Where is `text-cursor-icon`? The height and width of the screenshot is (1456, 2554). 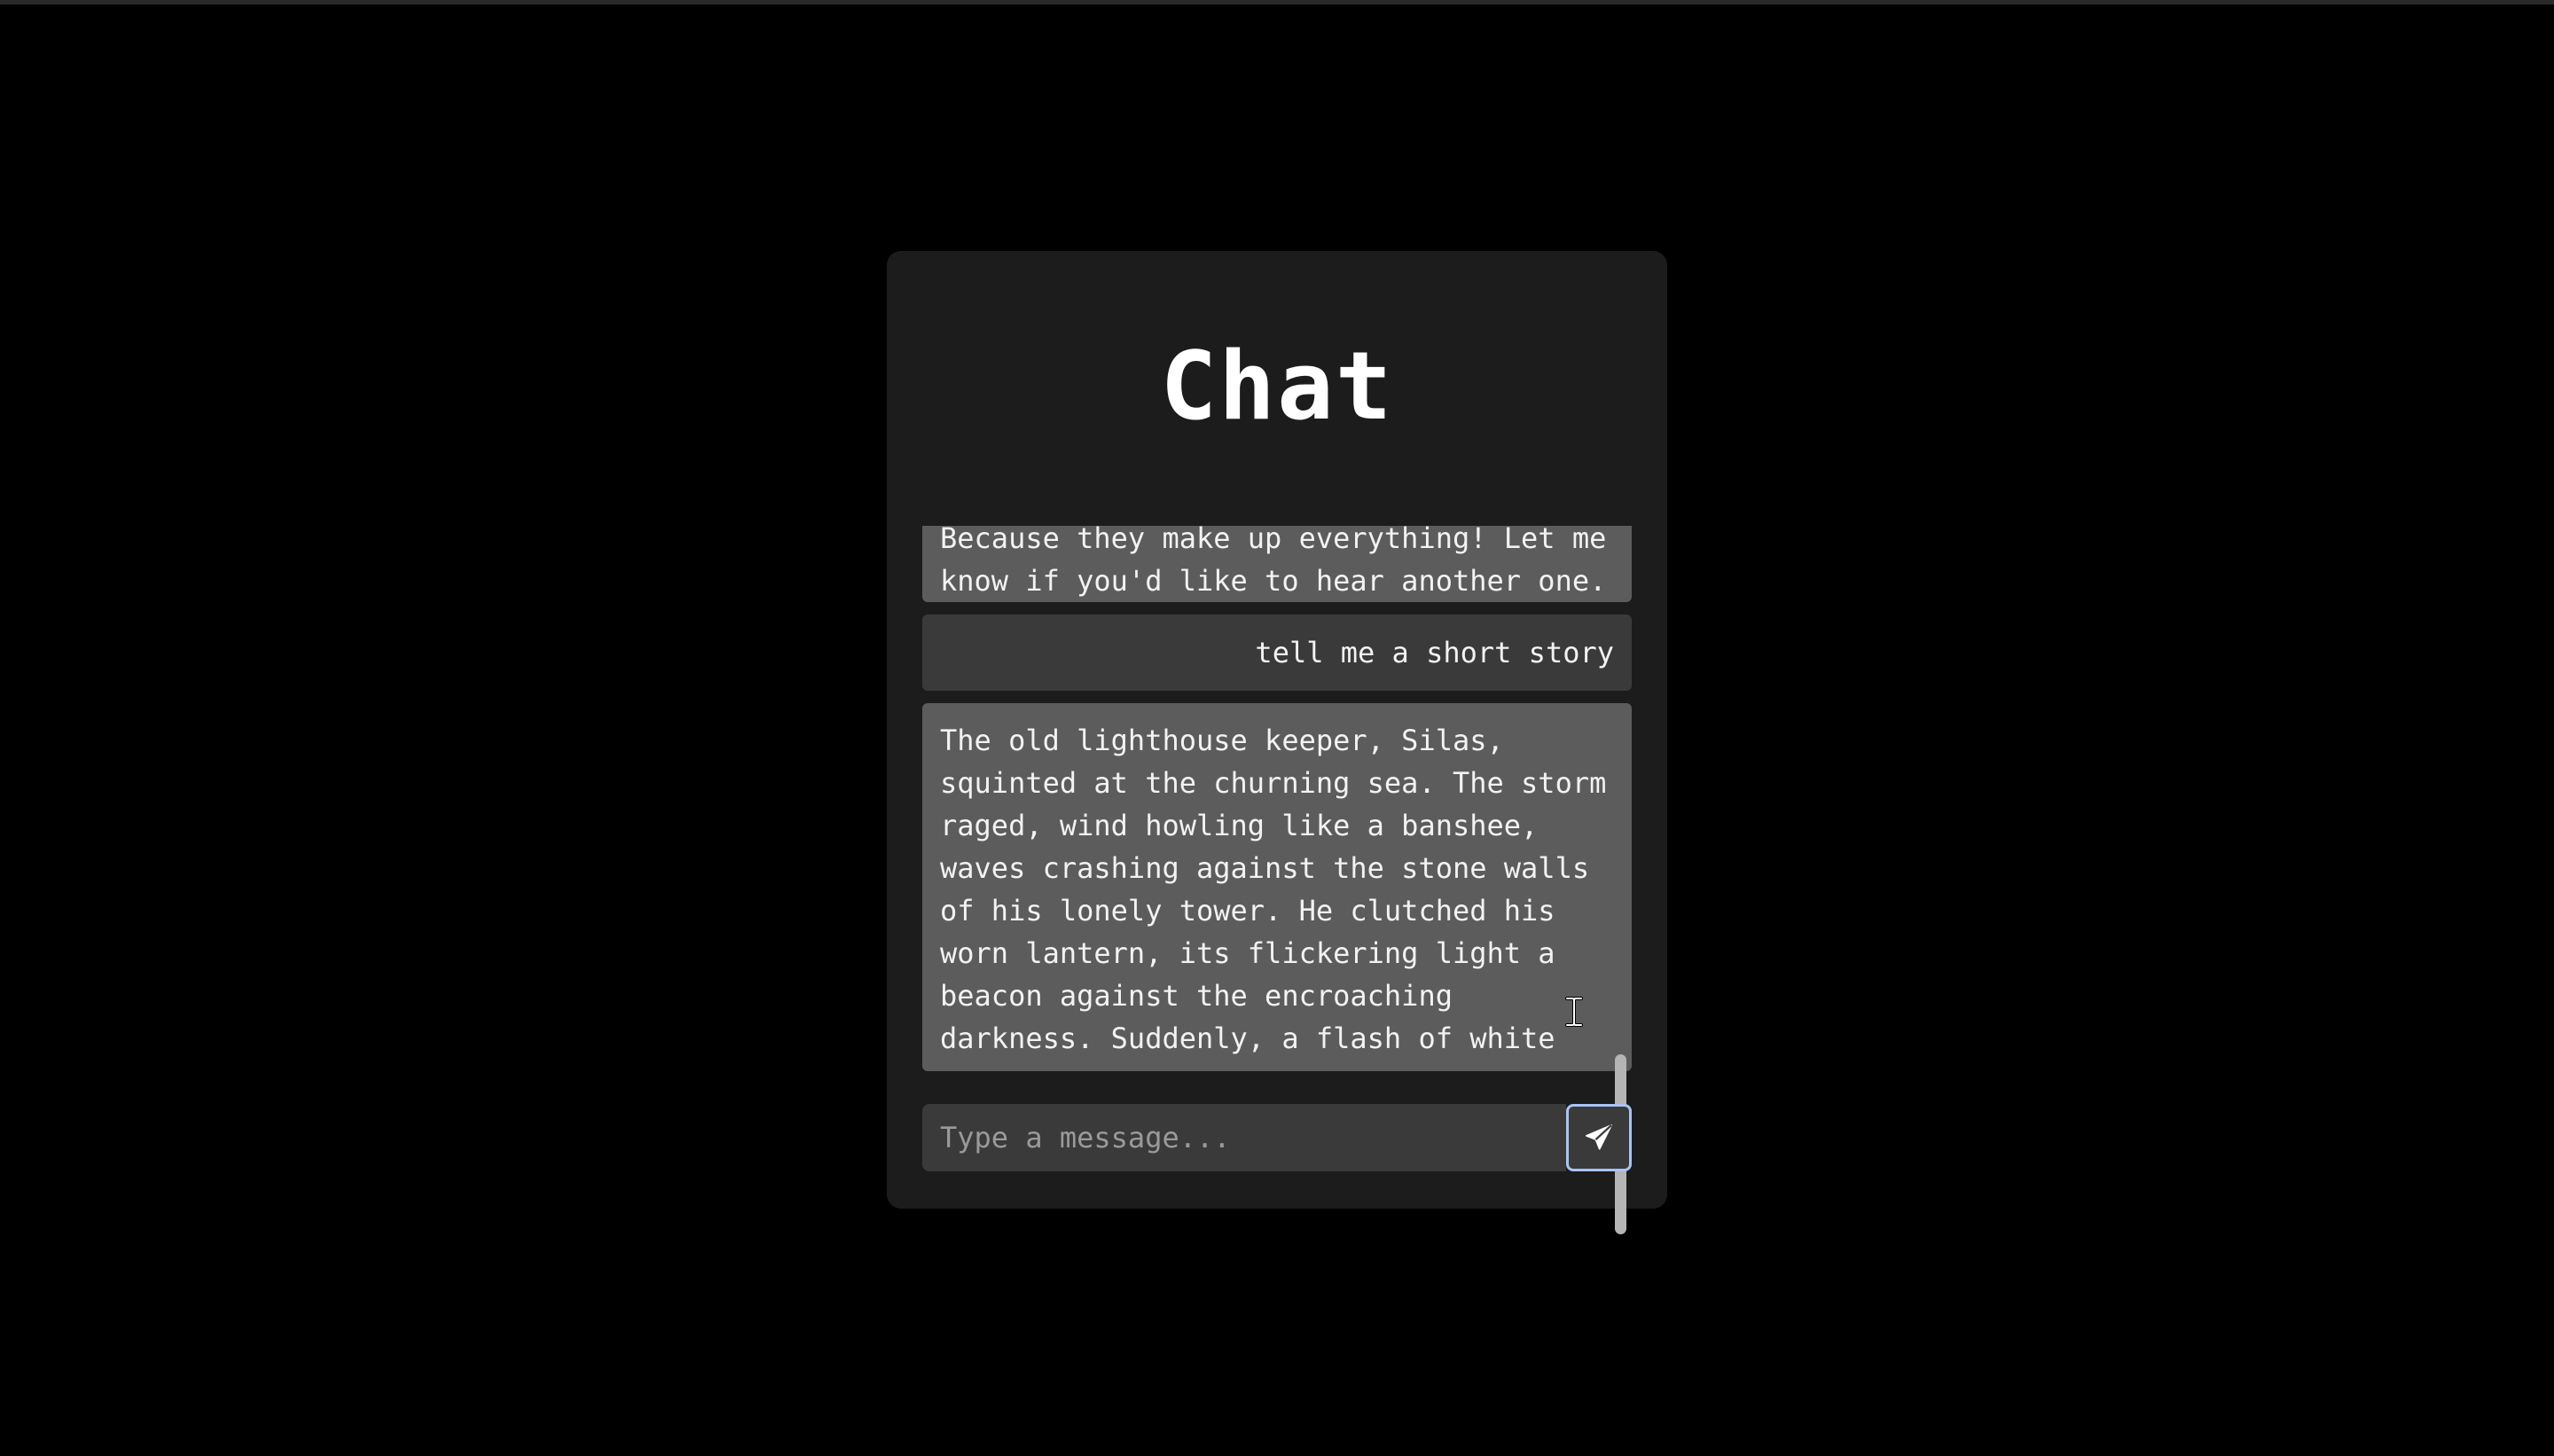
text-cursor-icon is located at coordinates (1574, 1012).